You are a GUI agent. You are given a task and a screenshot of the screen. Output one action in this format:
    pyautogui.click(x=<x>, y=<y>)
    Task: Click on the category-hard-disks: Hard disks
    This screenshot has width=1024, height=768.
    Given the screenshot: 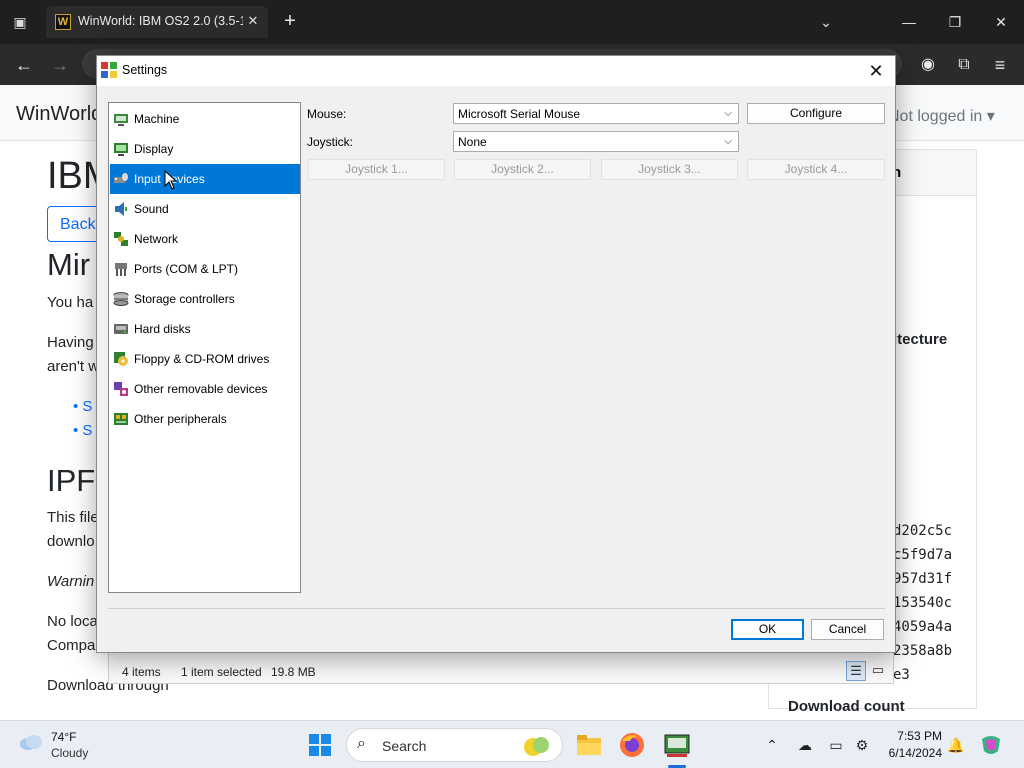 What is the action you would take?
    pyautogui.click(x=205, y=329)
    